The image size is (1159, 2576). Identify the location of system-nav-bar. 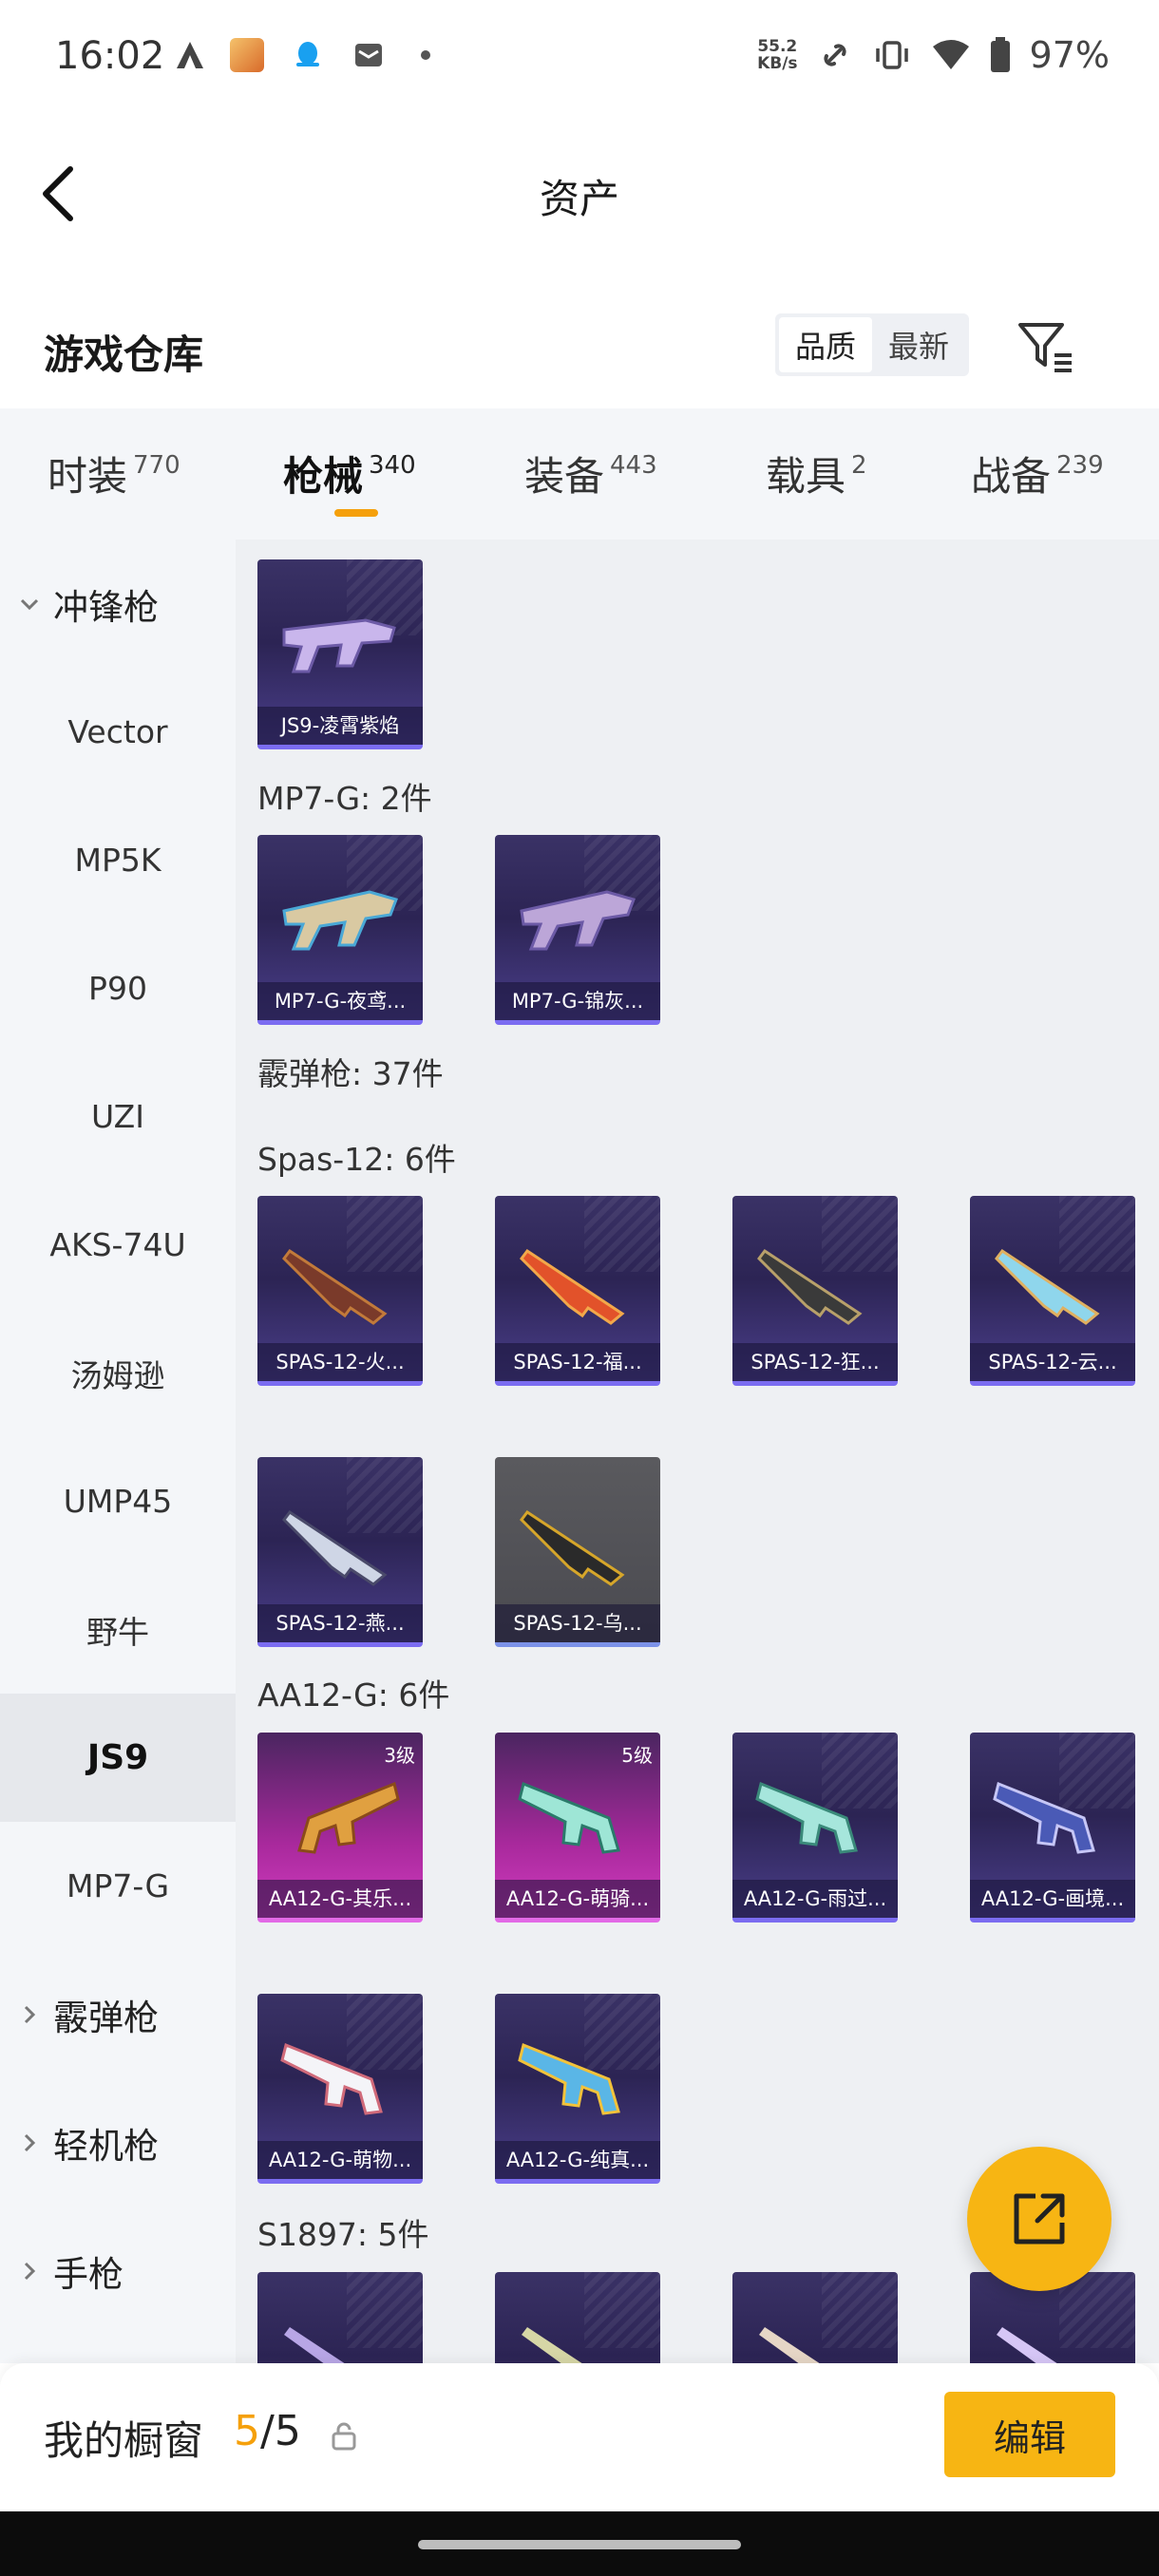
(579, 2543).